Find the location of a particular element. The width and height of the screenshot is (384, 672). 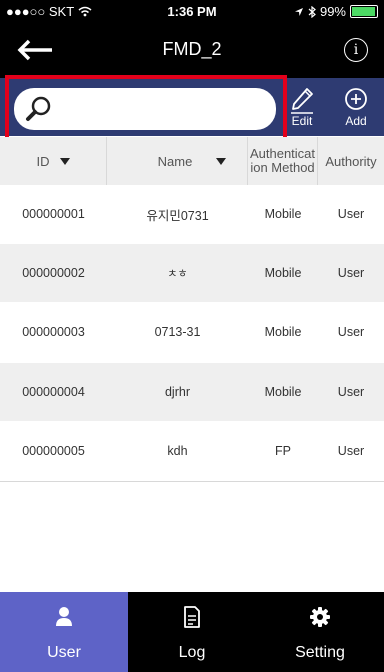

user-icon is located at coordinates (64, 616).